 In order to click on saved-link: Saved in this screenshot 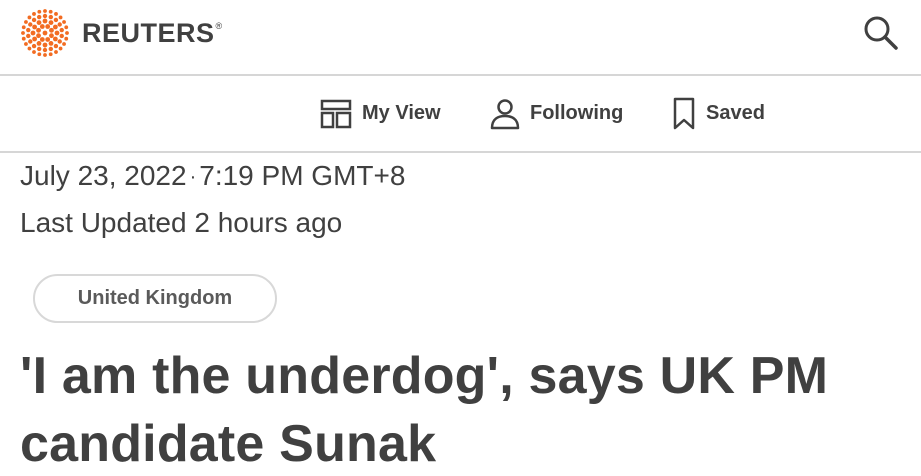, I will do `click(718, 113)`.